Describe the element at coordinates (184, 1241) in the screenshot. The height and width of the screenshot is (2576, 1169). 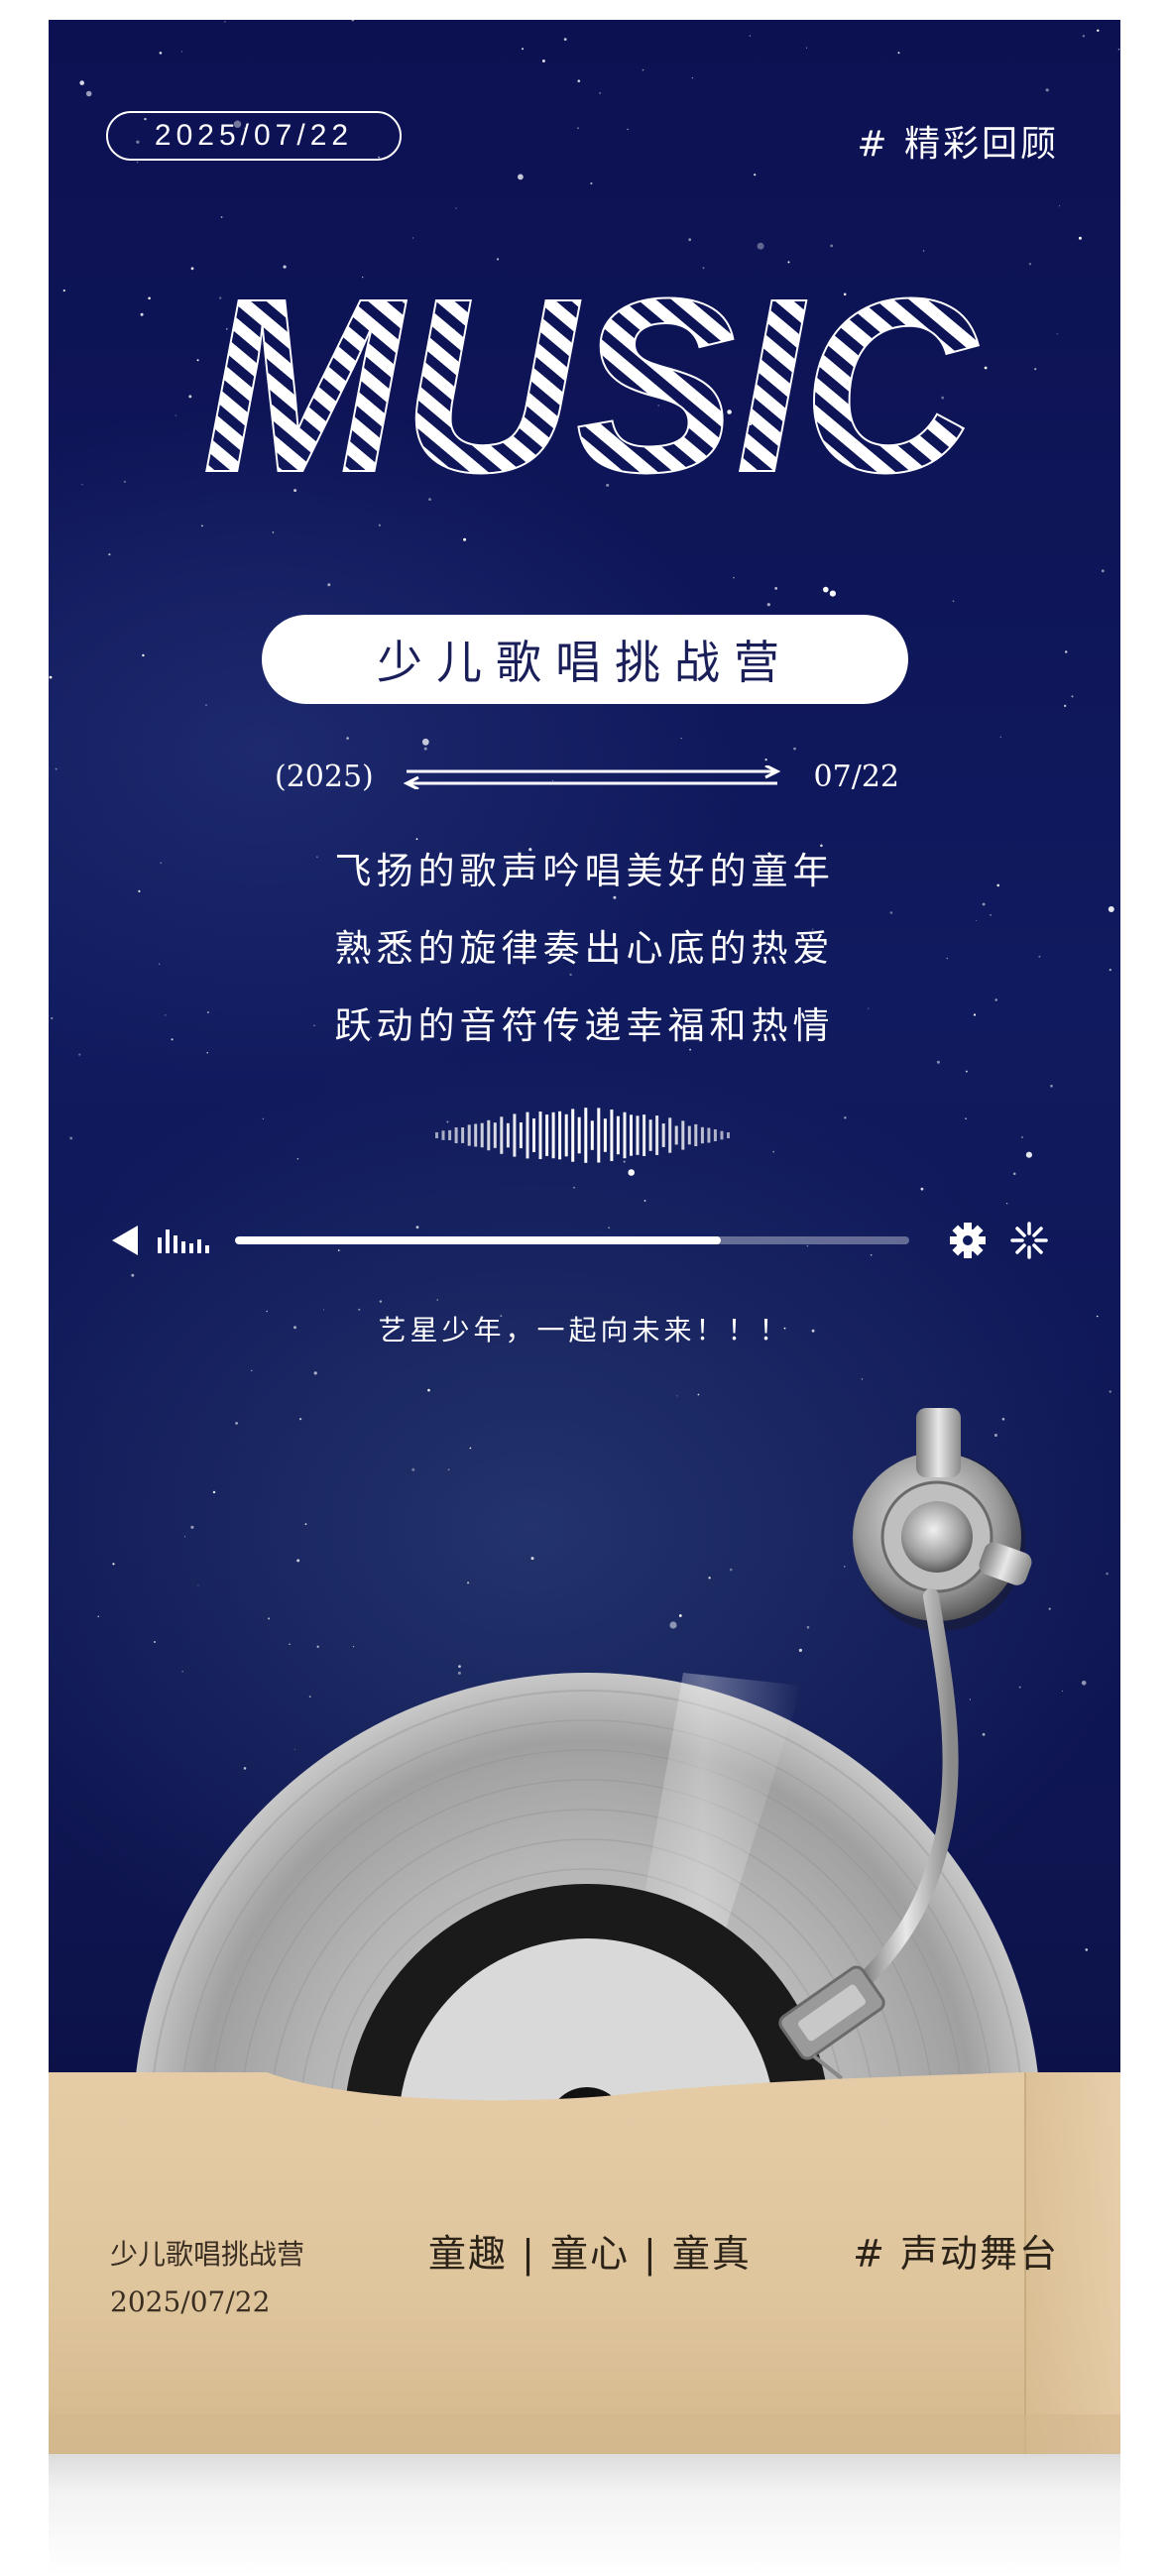
I see `equalizer-icon` at that location.